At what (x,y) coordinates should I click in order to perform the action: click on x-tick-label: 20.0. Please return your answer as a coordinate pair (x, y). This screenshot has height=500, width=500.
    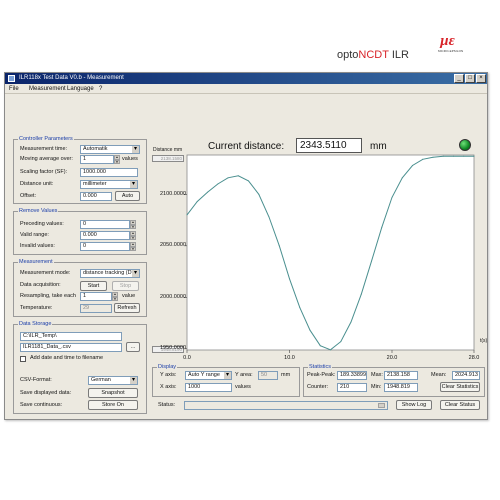
    Looking at the image, I should click on (392, 358).